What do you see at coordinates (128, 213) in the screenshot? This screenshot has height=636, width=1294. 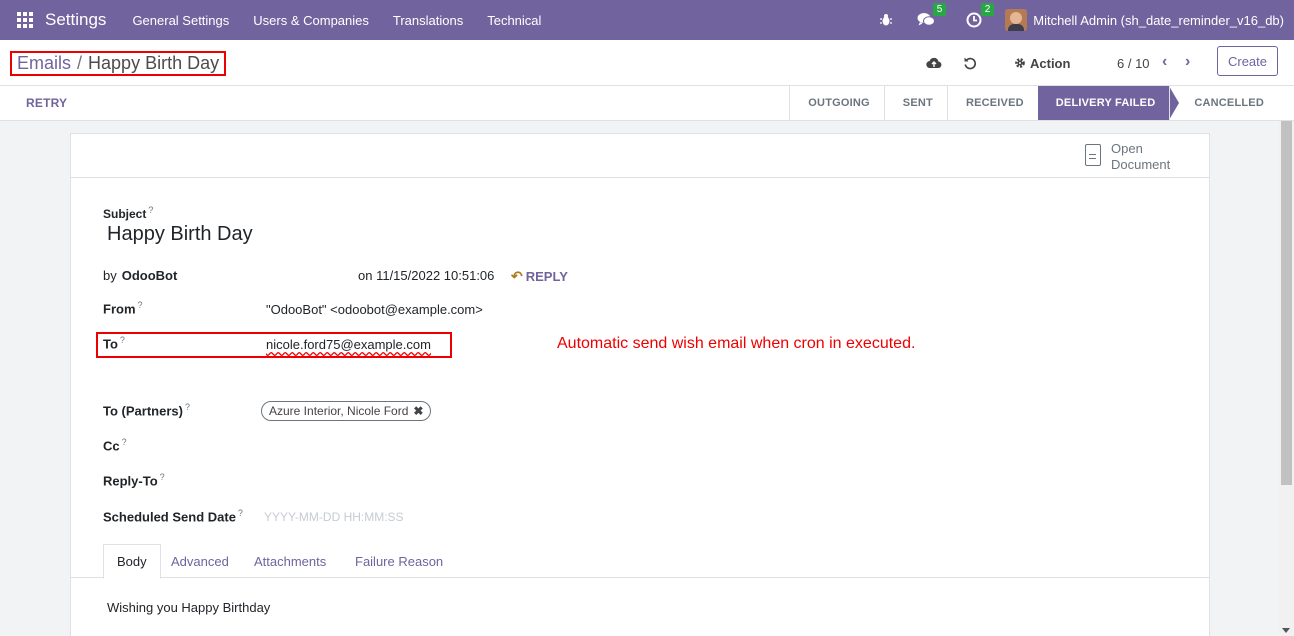 I see `subject-label: Subject?` at bounding box center [128, 213].